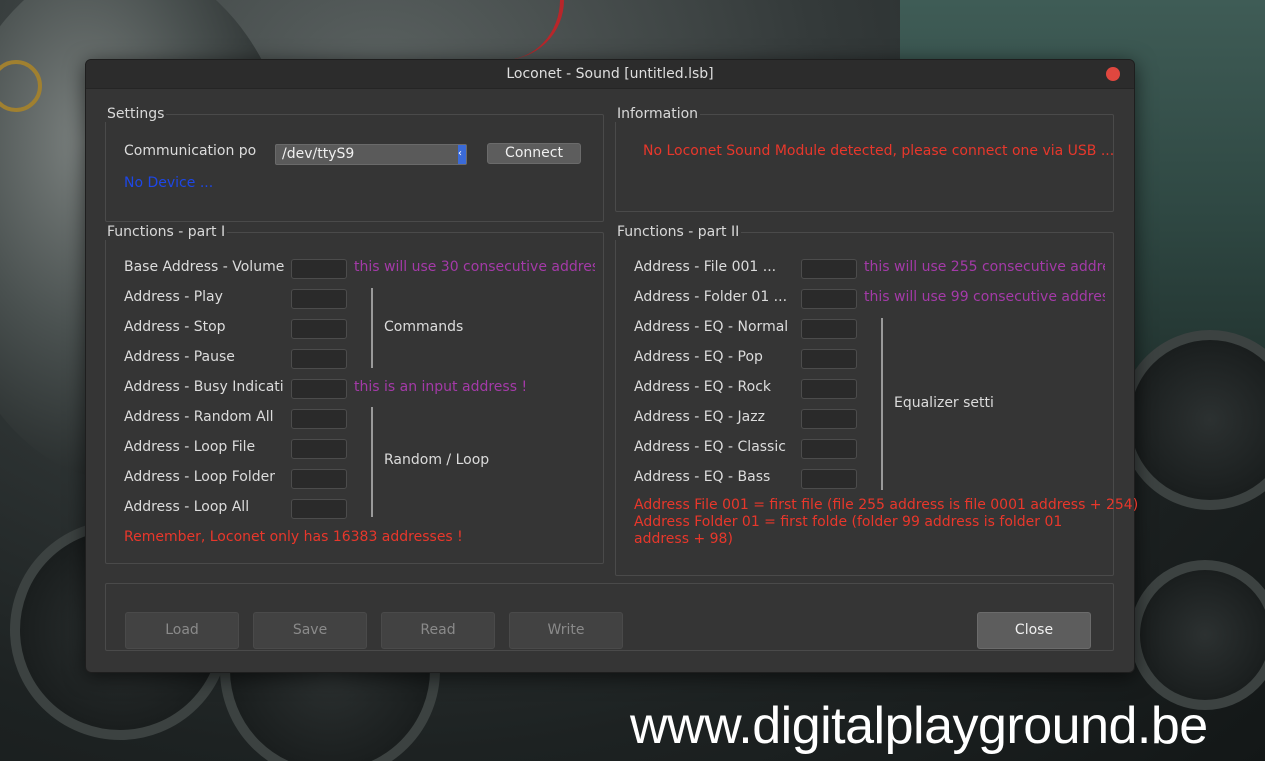  Describe the element at coordinates (1034, 630) in the screenshot. I see `close-button: Close` at that location.